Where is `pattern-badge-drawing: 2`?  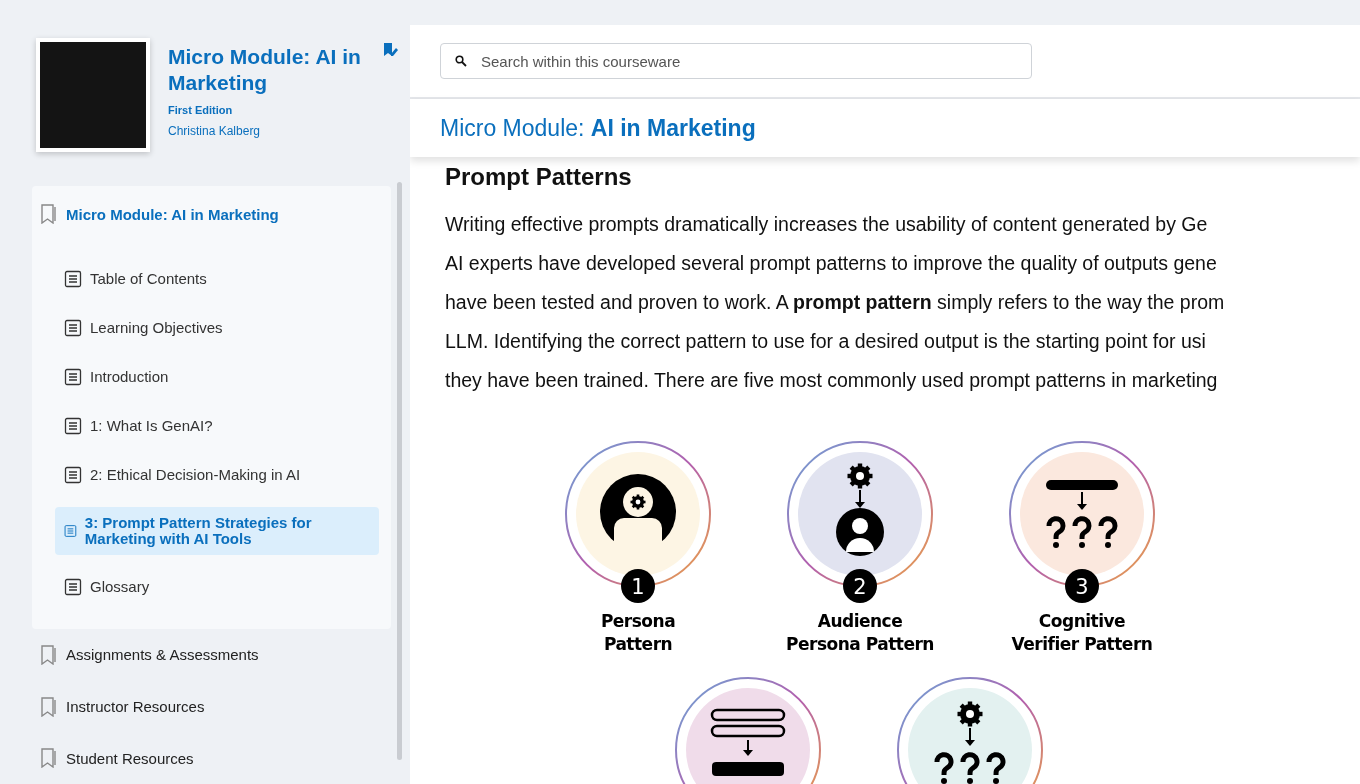 pattern-badge-drawing: 2 is located at coordinates (860, 522).